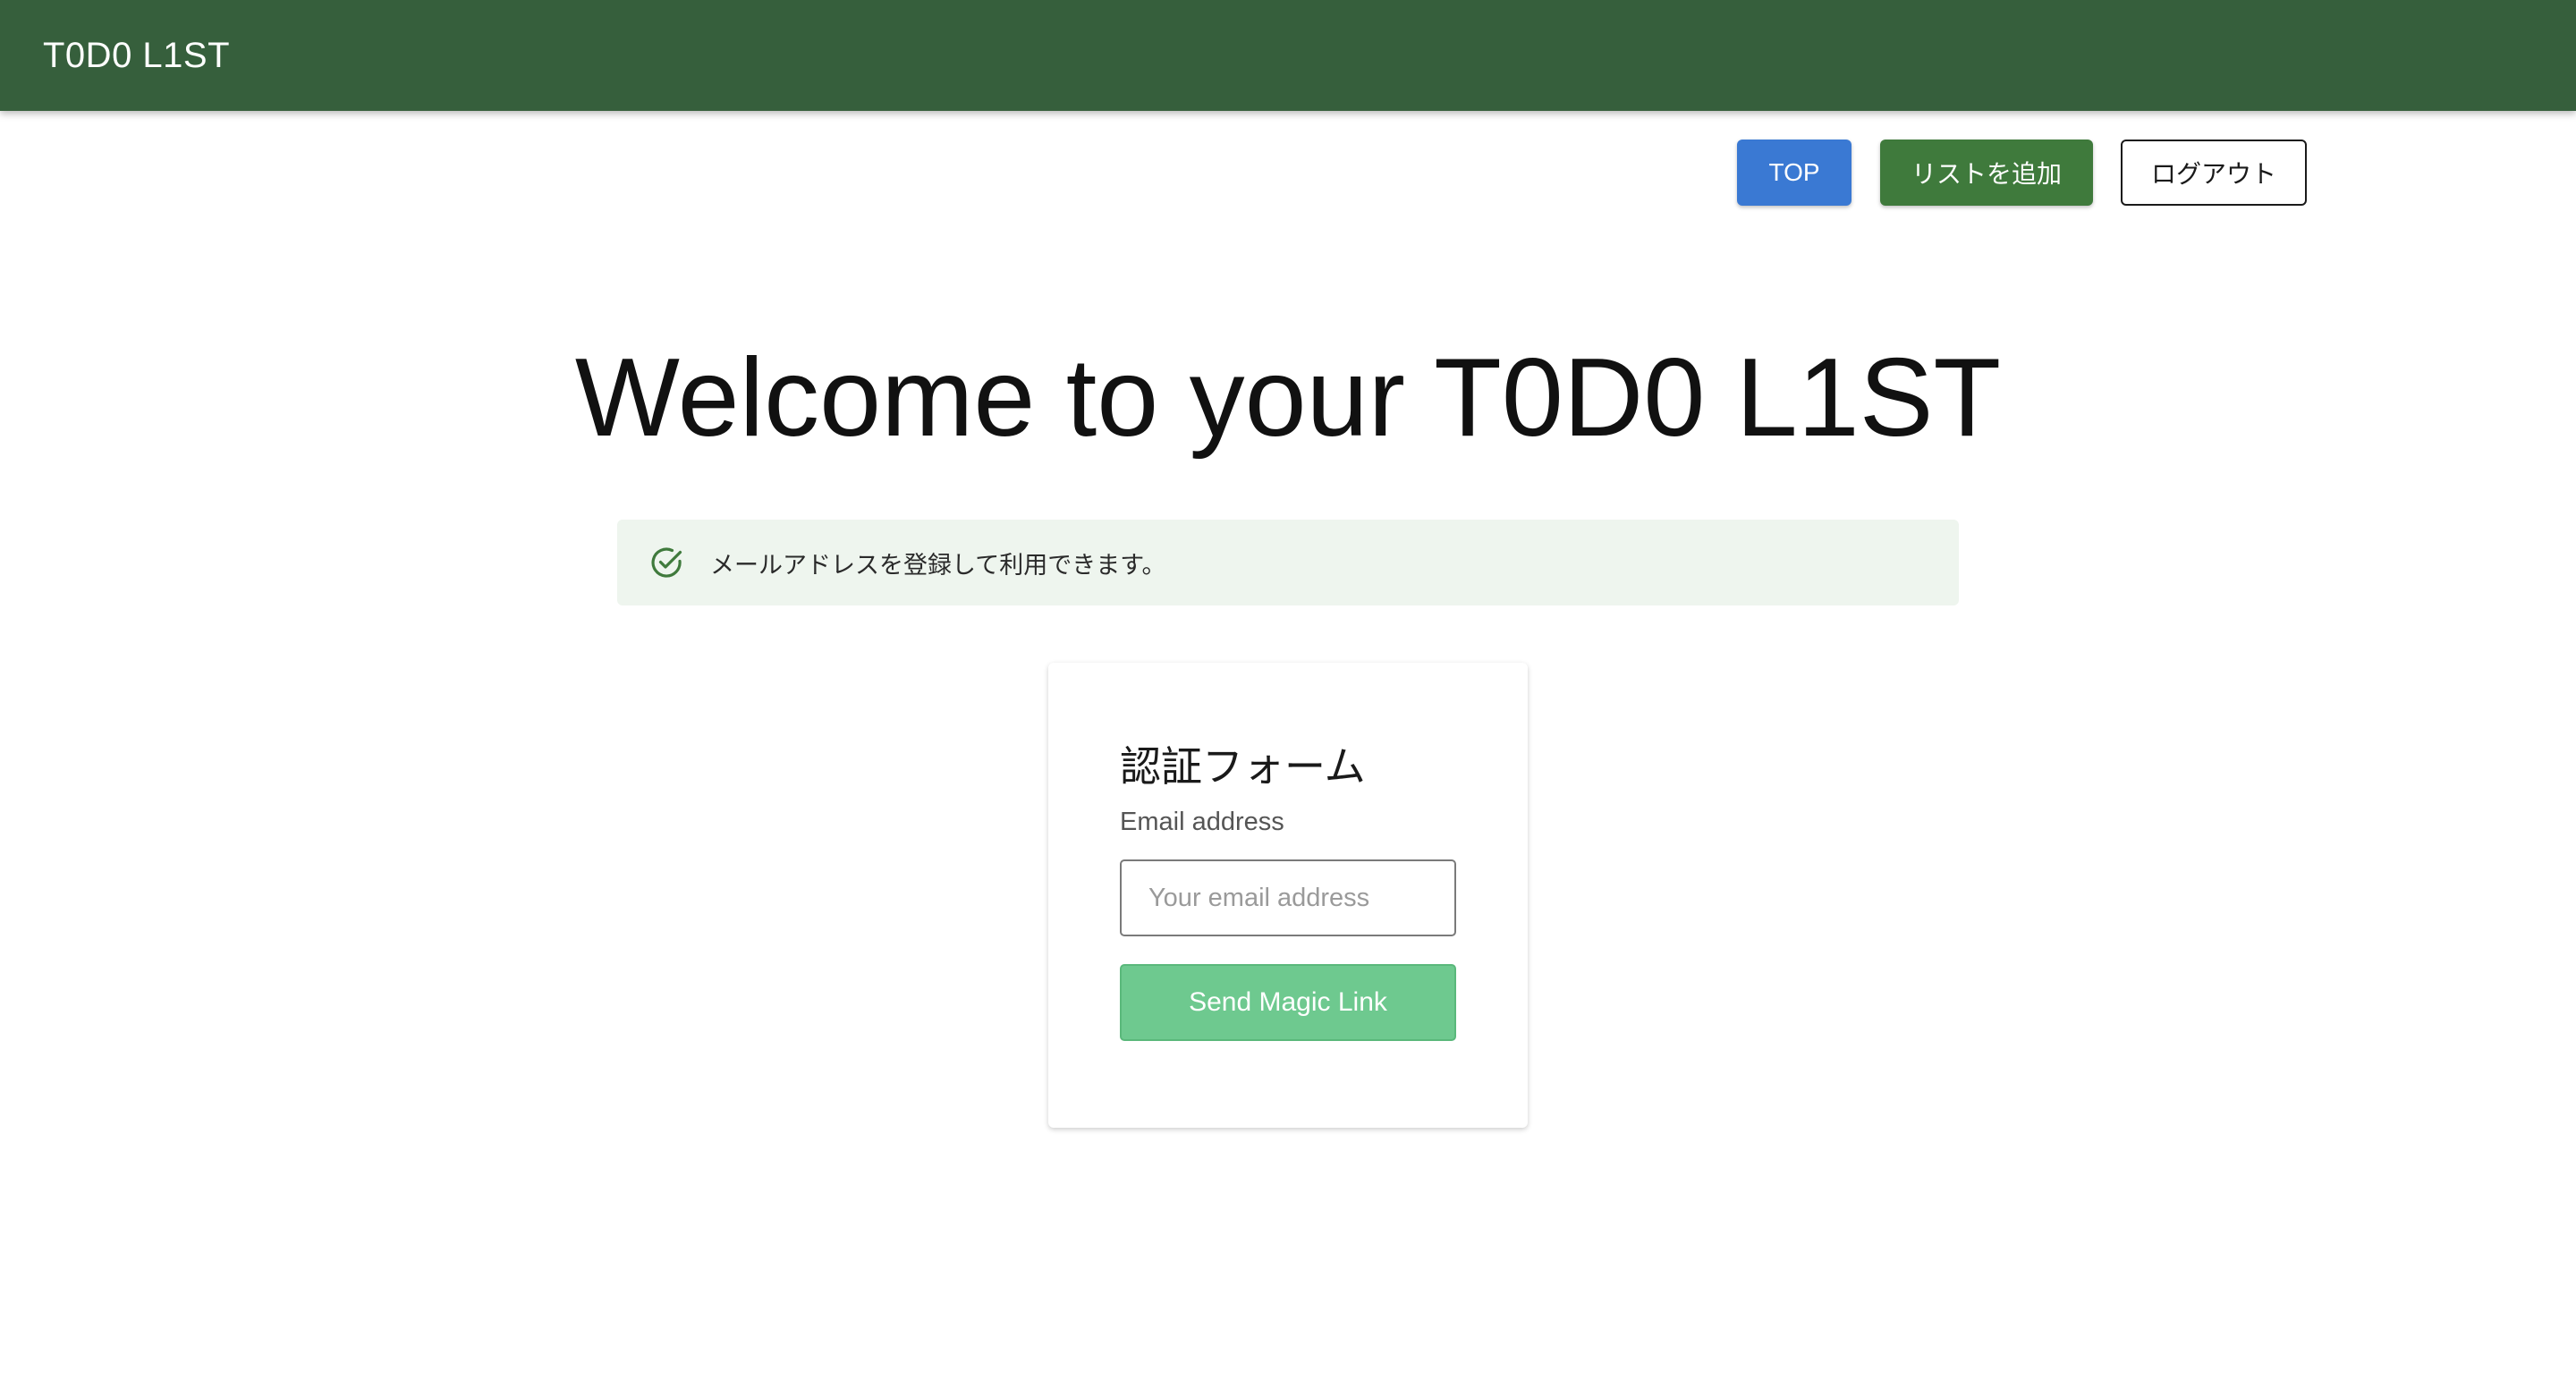 This screenshot has width=2576, height=1388. Describe the element at coordinates (1288, 398) in the screenshot. I see `welcome-heading: Welcome to your T0D0 L1ST` at that location.